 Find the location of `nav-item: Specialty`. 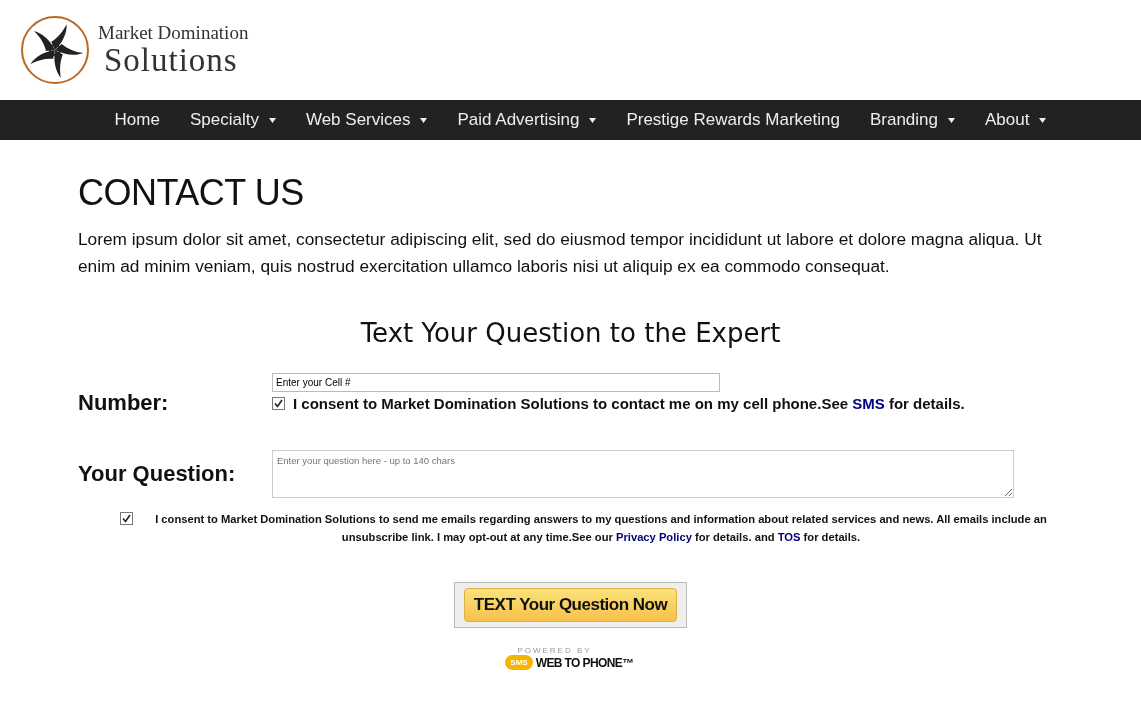

nav-item: Specialty is located at coordinates (232, 120).